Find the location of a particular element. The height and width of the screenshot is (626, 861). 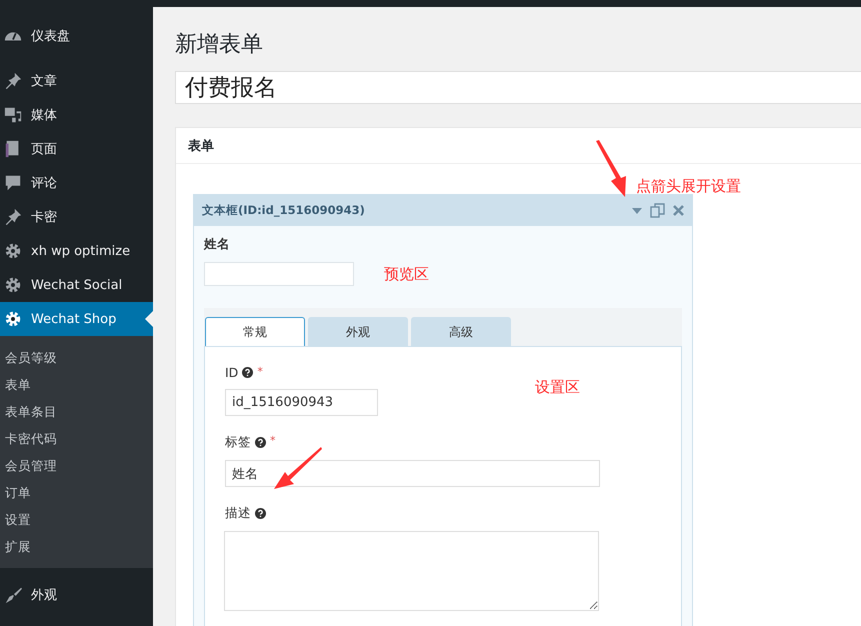

annotation-text: 点箭头展开设置 is located at coordinates (688, 186).